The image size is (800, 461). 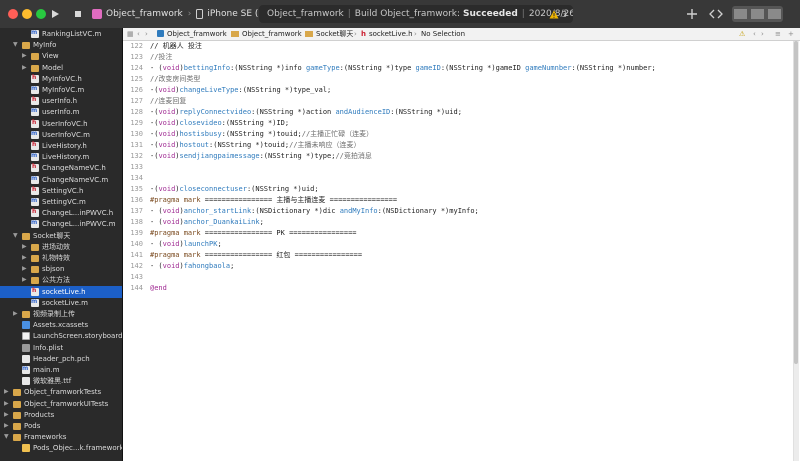 What do you see at coordinates (41, 14) in the screenshot?
I see `zoom-window-button` at bounding box center [41, 14].